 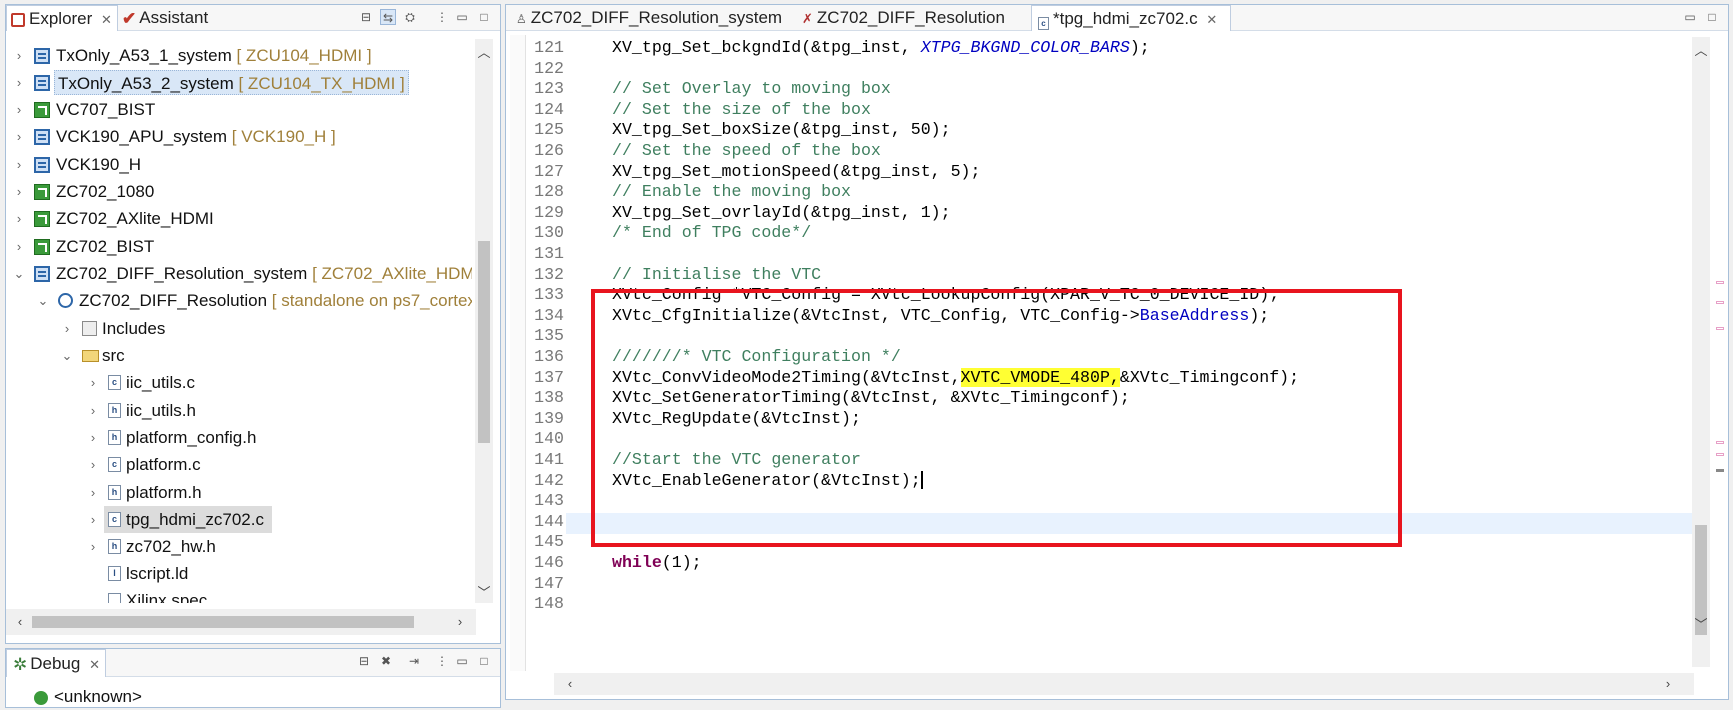 I want to click on line-number: 131, so click(x=549, y=253).